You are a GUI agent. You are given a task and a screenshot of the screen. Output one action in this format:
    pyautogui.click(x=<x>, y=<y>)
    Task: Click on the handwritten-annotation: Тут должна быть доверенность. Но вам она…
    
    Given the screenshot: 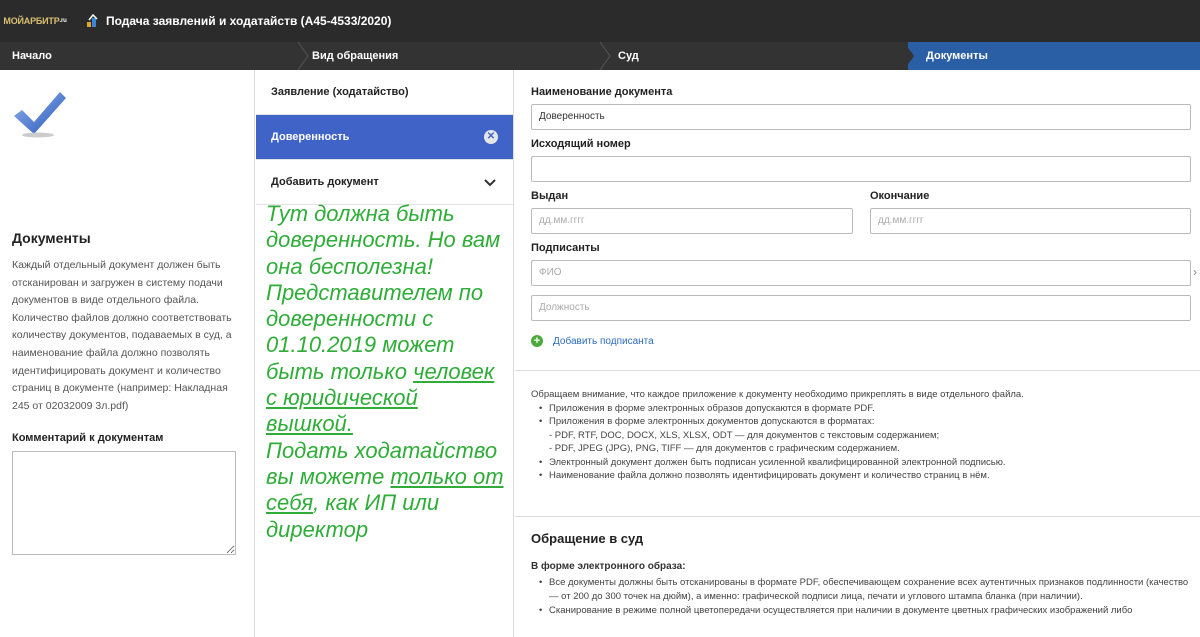 What is the action you would take?
    pyautogui.click(x=386, y=372)
    